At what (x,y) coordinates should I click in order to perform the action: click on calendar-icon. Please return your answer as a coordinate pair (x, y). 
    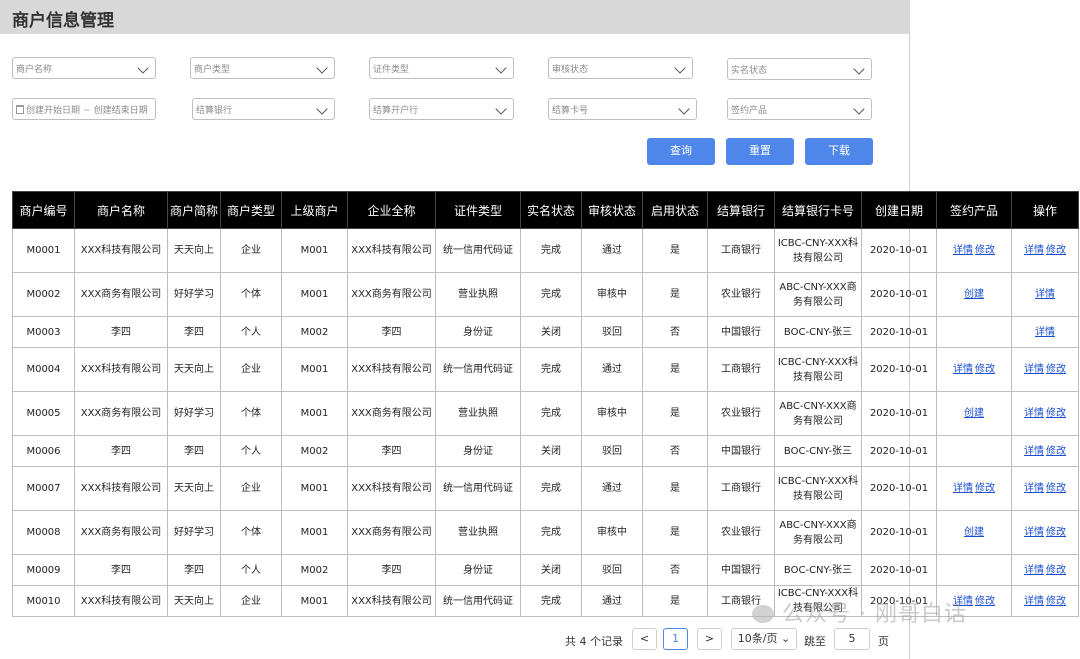
    Looking at the image, I should click on (20, 109).